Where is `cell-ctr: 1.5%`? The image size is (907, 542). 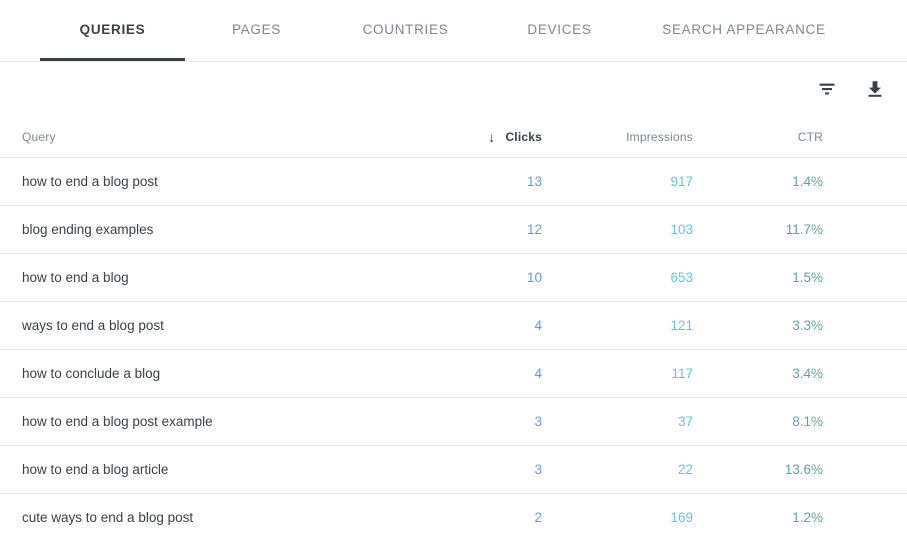
cell-ctr: 1.5% is located at coordinates (807, 277).